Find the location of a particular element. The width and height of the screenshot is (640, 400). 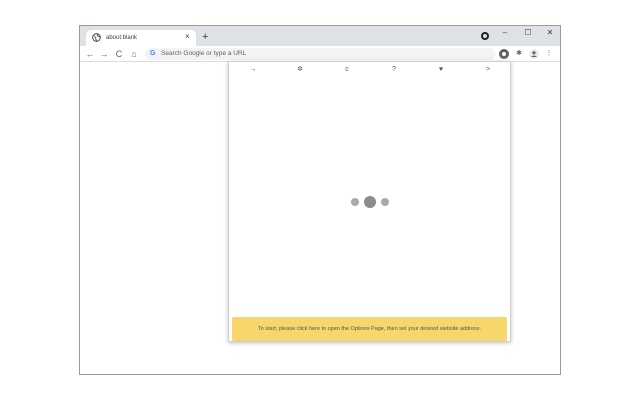

profile-avatar-icon is located at coordinates (534, 54).